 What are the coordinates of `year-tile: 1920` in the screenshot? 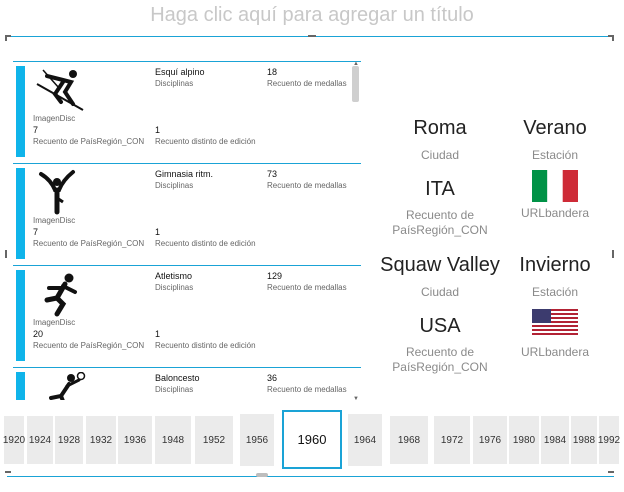 It's located at (14, 440).